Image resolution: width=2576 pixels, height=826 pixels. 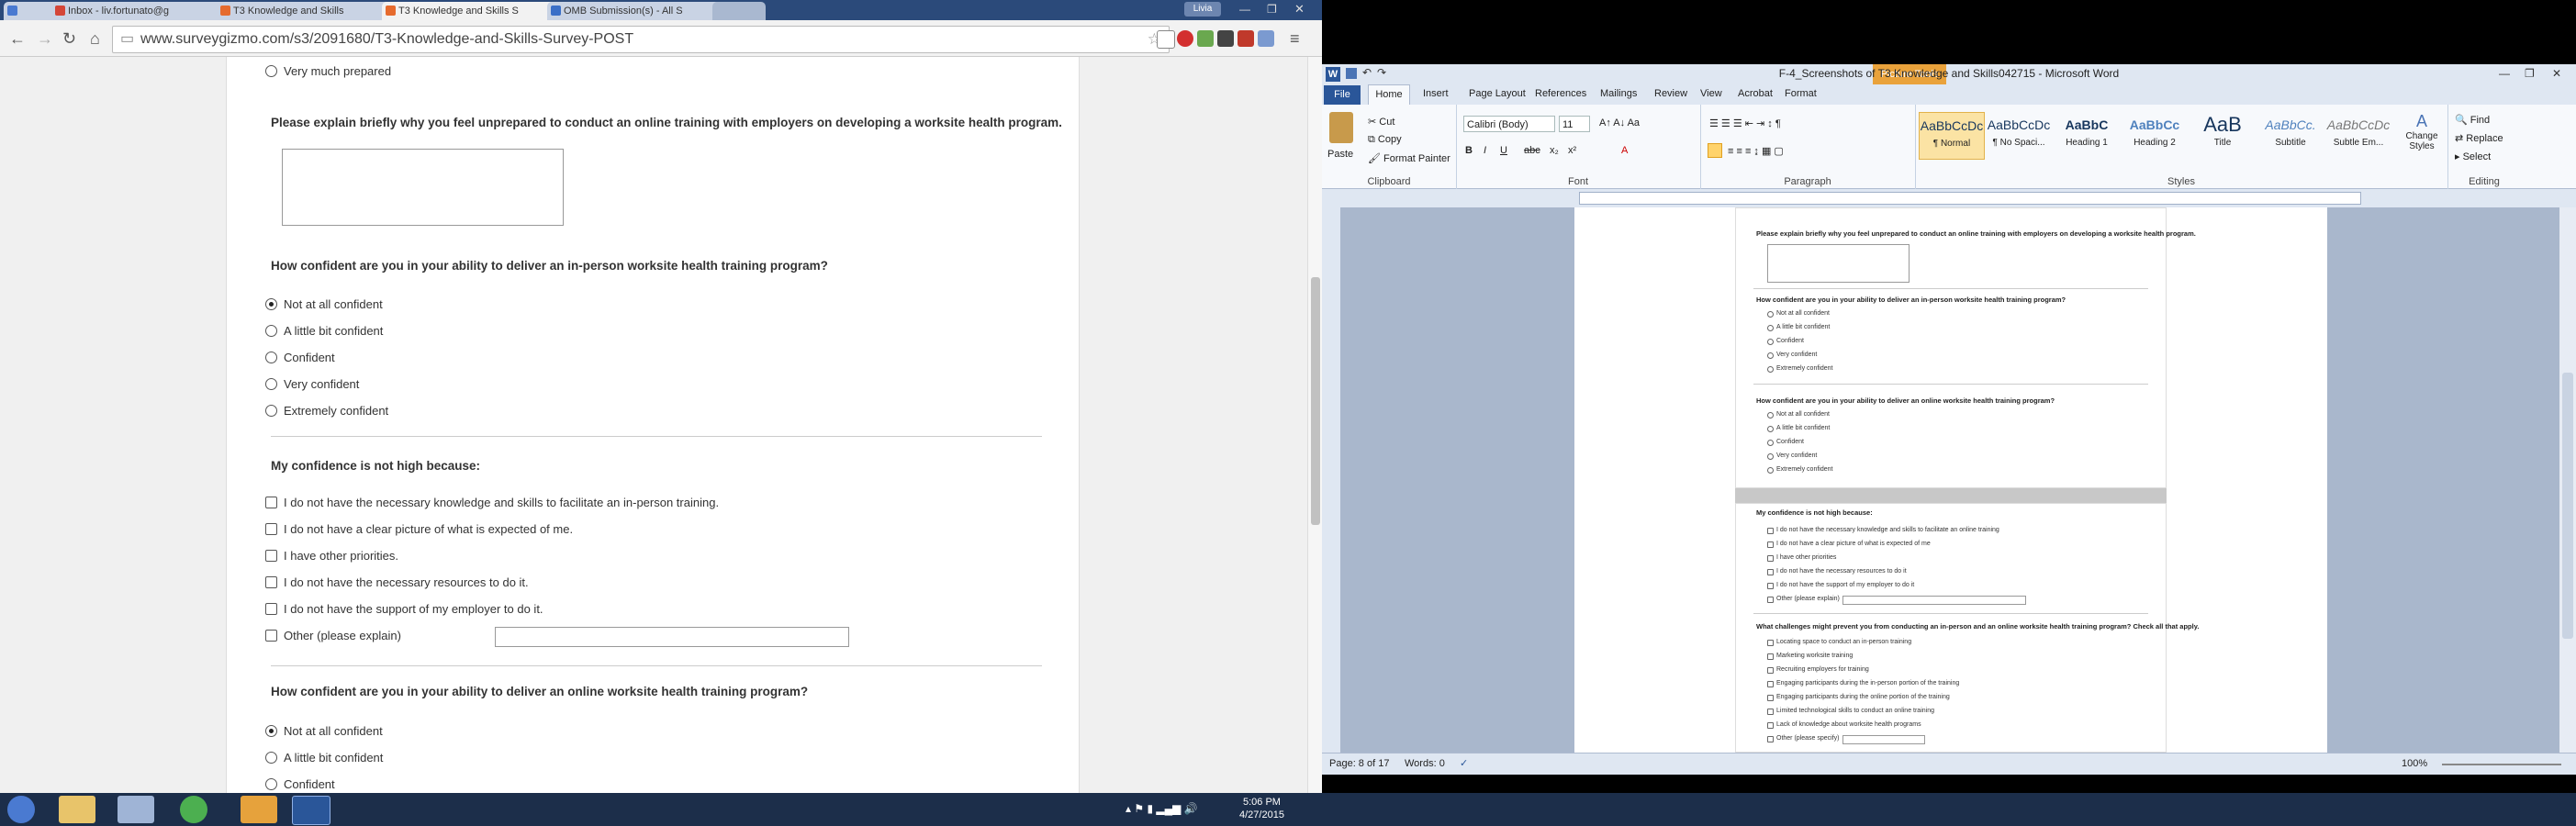 I want to click on calculator-icon, so click(x=136, y=810).